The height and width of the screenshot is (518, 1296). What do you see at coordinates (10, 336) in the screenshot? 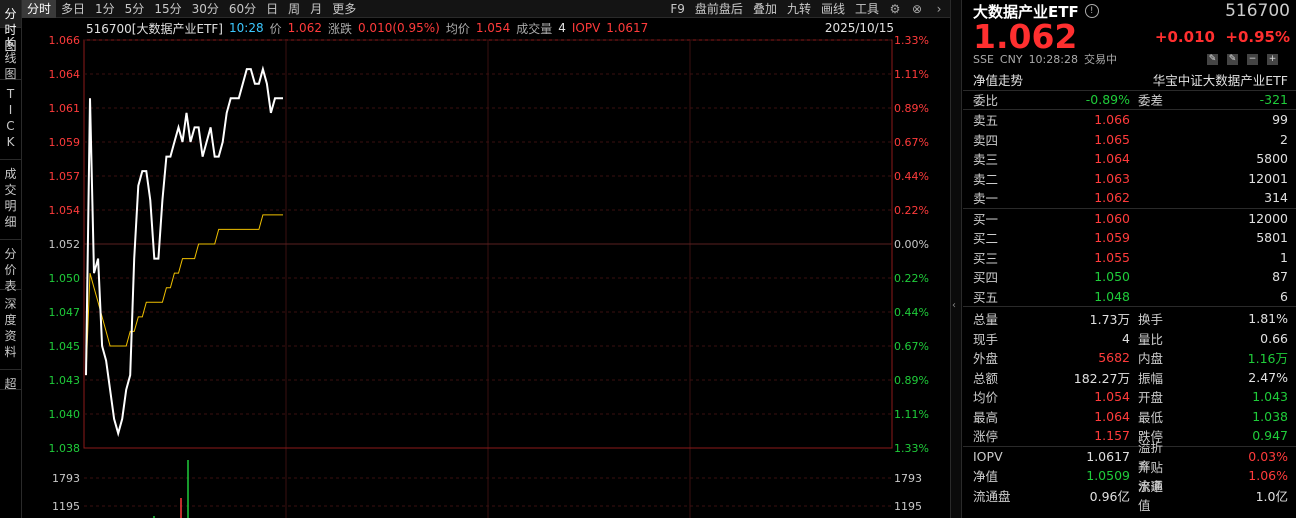
I see `left-tab-char: 资` at bounding box center [10, 336].